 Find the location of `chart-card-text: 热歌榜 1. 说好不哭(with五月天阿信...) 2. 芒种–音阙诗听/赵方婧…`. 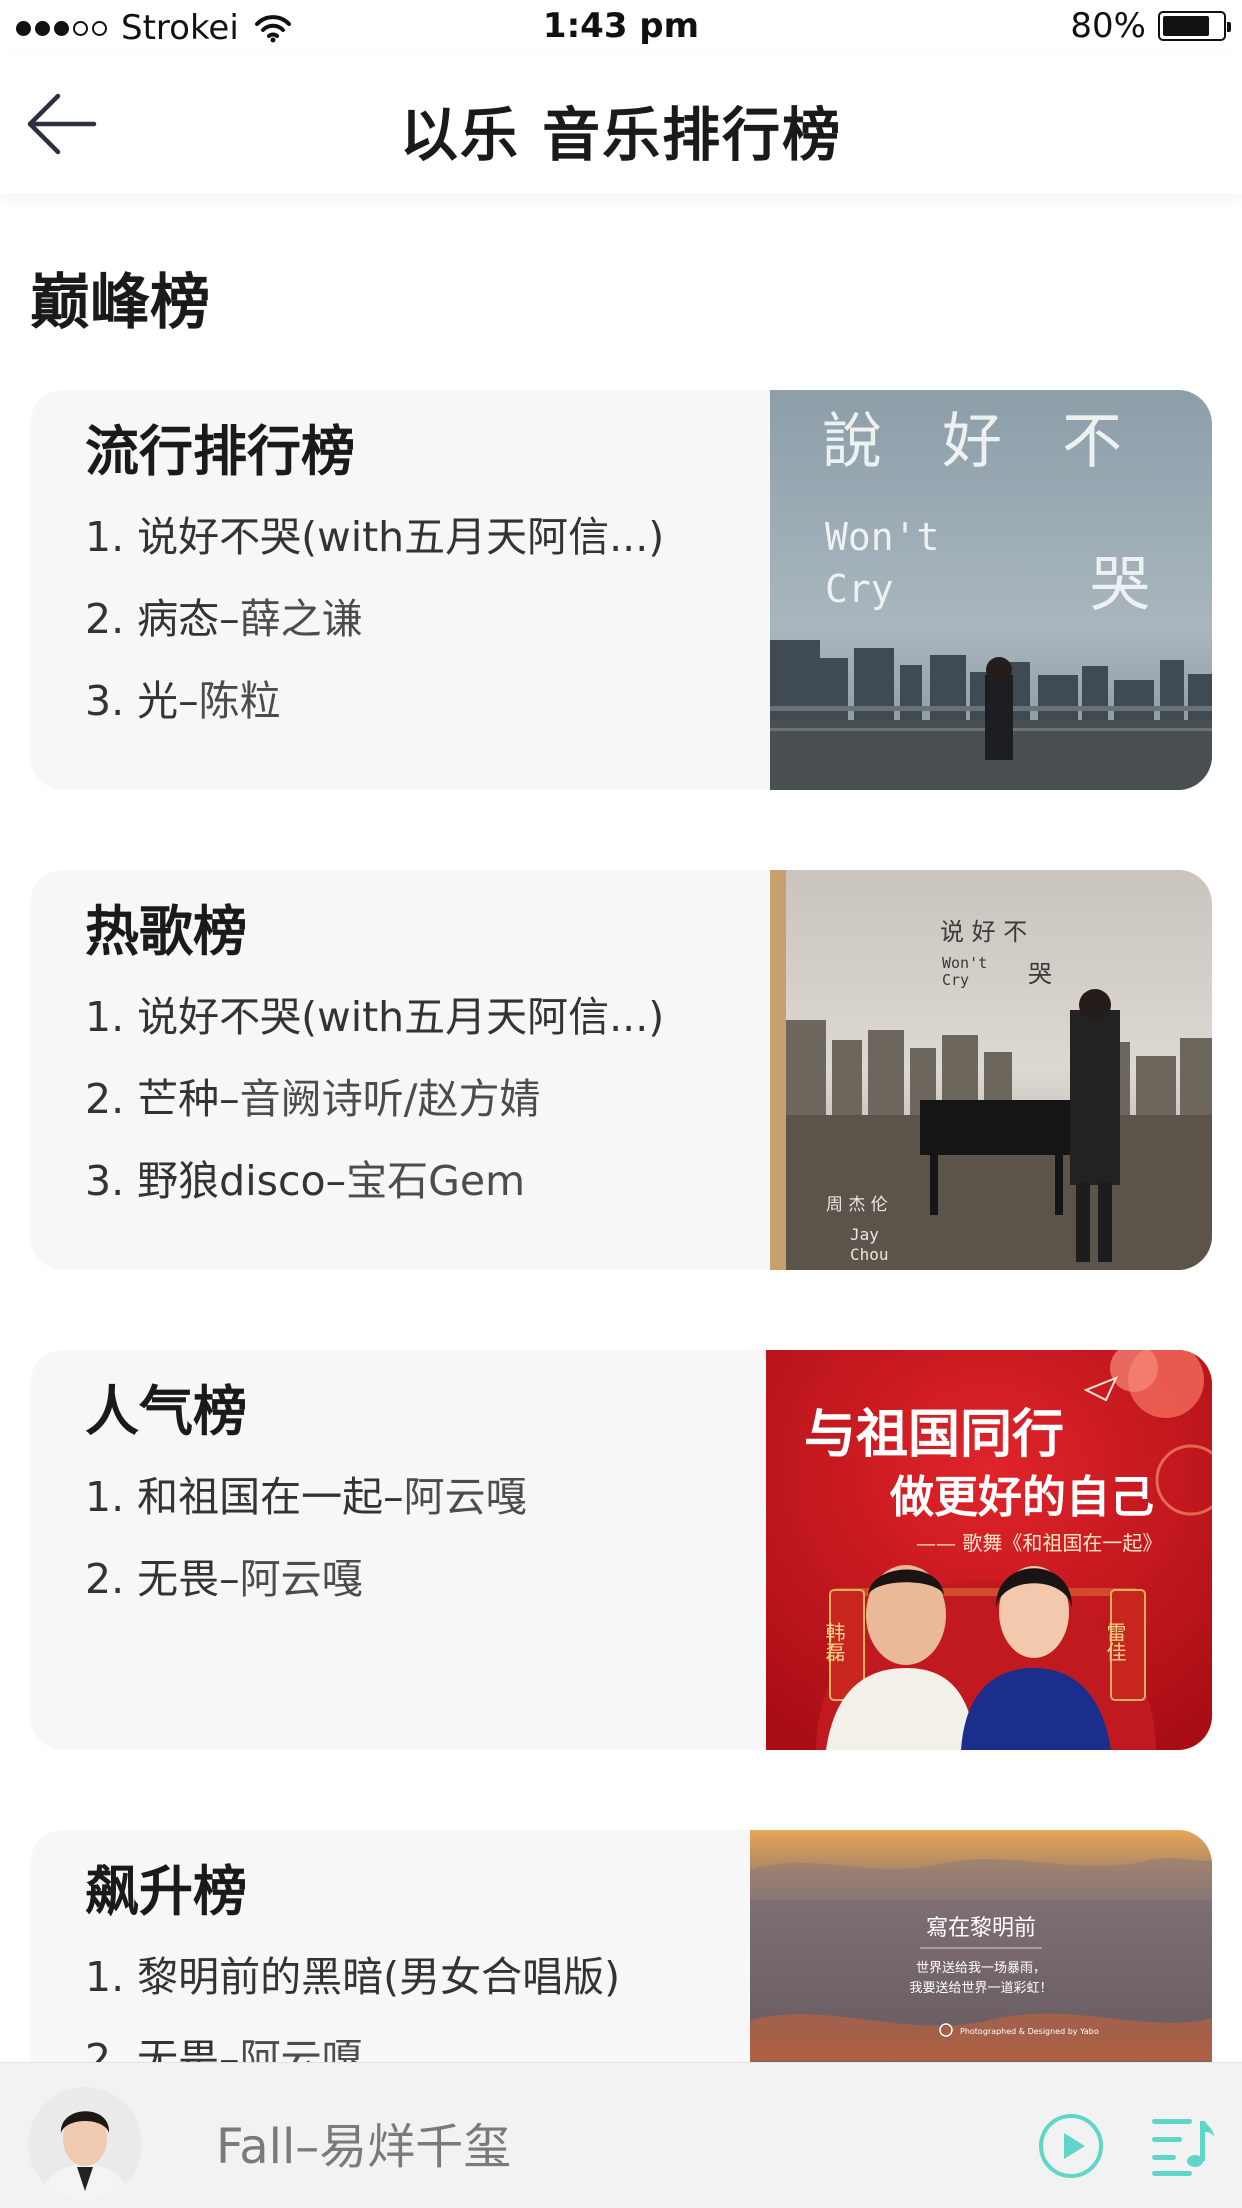

chart-card-text: 热歌榜 1. 说好不哭(with五月天阿信...) 2. 芒种–音阙诗听/赵方婧… is located at coordinates (374, 1056).